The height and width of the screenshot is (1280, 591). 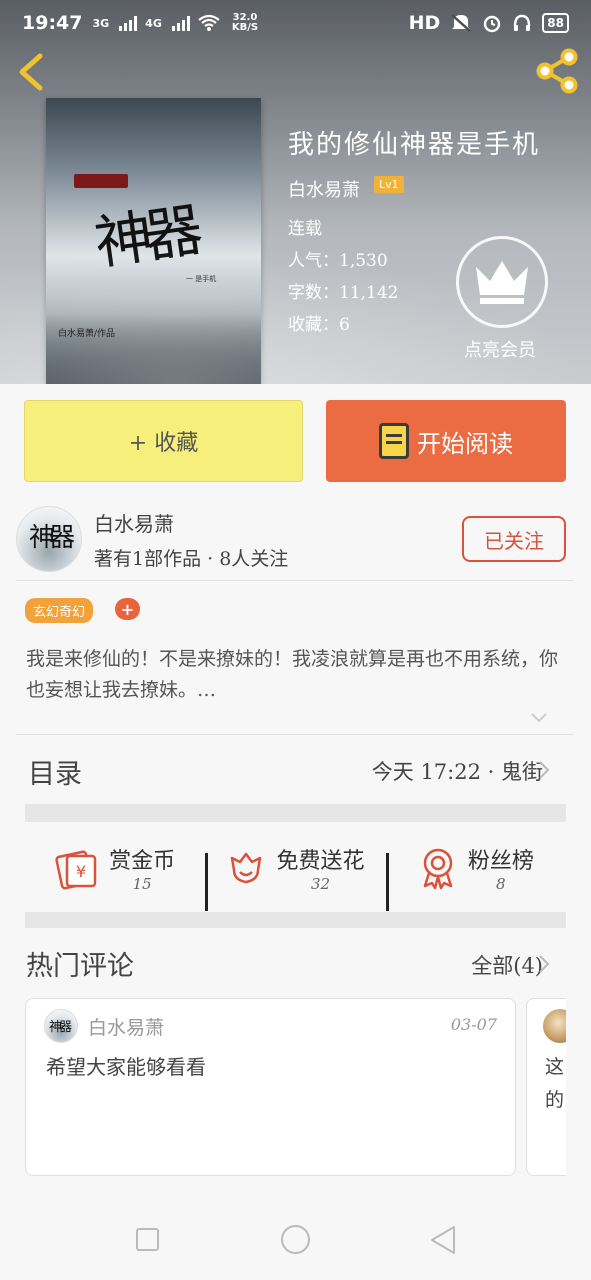 I want to click on medal-icon, so click(x=438, y=869).